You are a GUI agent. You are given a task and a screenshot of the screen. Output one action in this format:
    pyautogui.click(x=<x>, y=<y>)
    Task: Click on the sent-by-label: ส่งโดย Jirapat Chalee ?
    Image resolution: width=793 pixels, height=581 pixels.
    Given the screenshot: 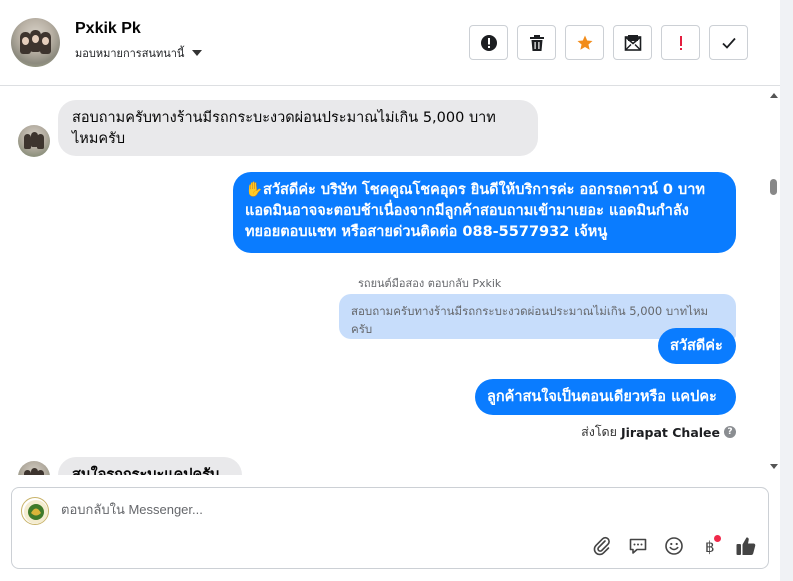 What is the action you would take?
    pyautogui.click(x=658, y=432)
    